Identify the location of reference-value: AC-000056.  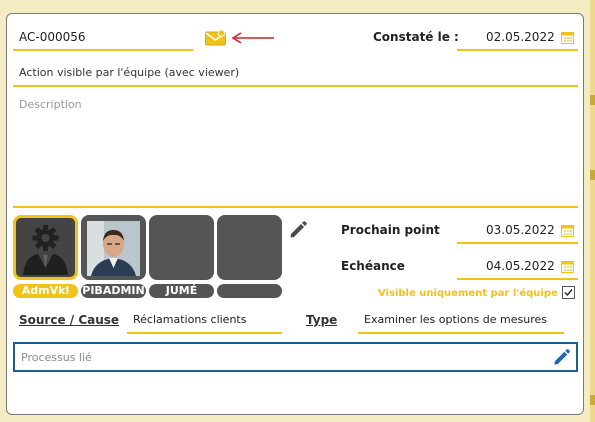
(52, 37).